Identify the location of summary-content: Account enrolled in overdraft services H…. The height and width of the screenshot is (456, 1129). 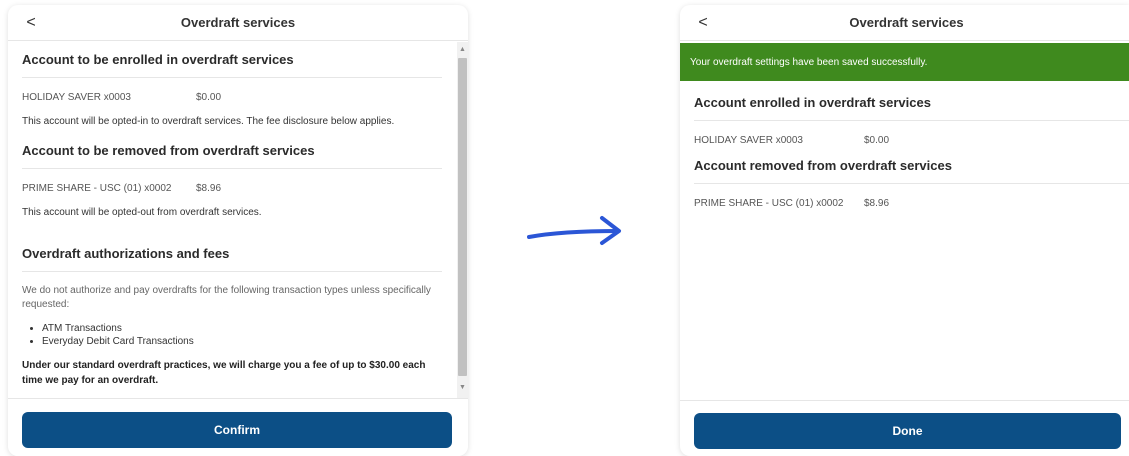
(911, 149).